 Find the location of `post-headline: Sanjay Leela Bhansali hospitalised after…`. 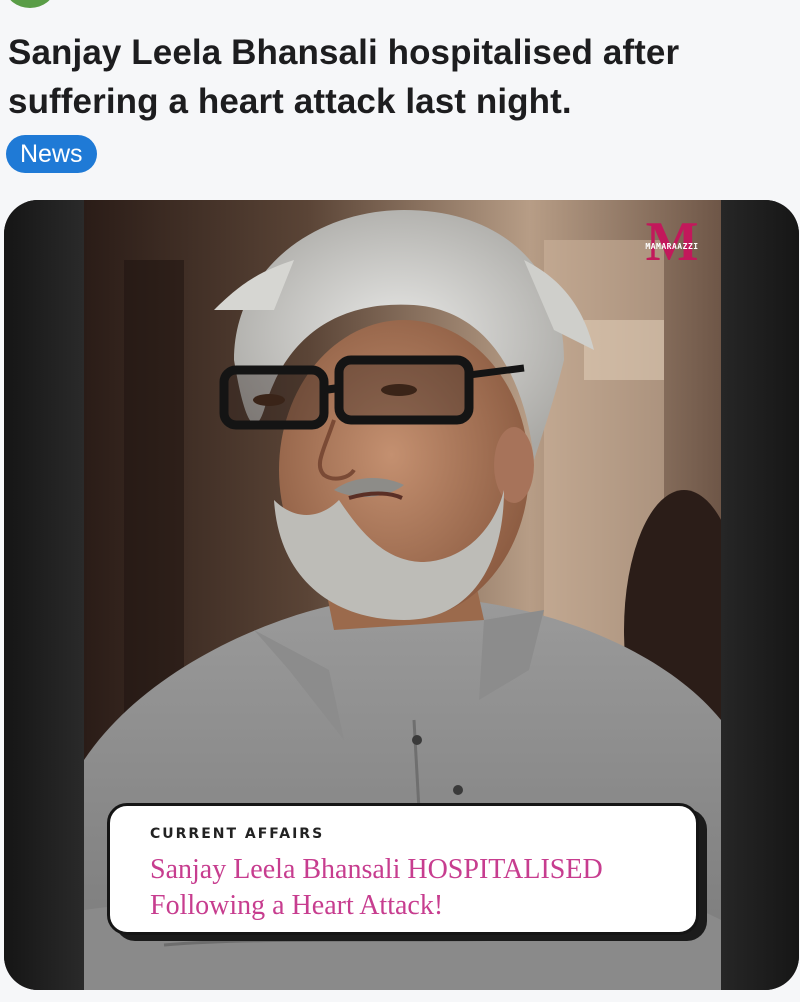

post-headline: Sanjay Leela Bhansali hospitalised after… is located at coordinates (398, 77).